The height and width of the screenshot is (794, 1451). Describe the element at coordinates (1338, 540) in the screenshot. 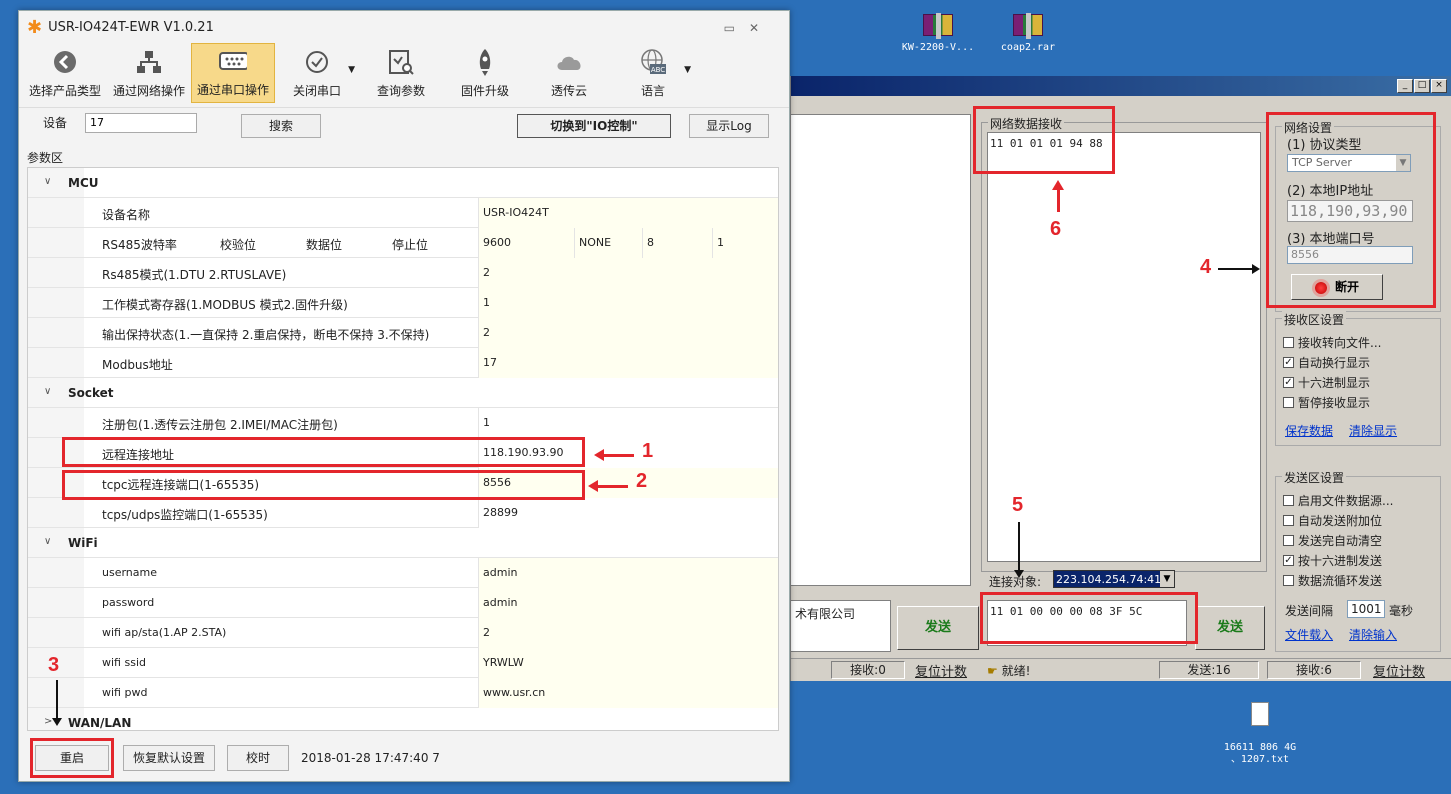

I see `auto-clear-checkbox: 发送完自动清空` at that location.